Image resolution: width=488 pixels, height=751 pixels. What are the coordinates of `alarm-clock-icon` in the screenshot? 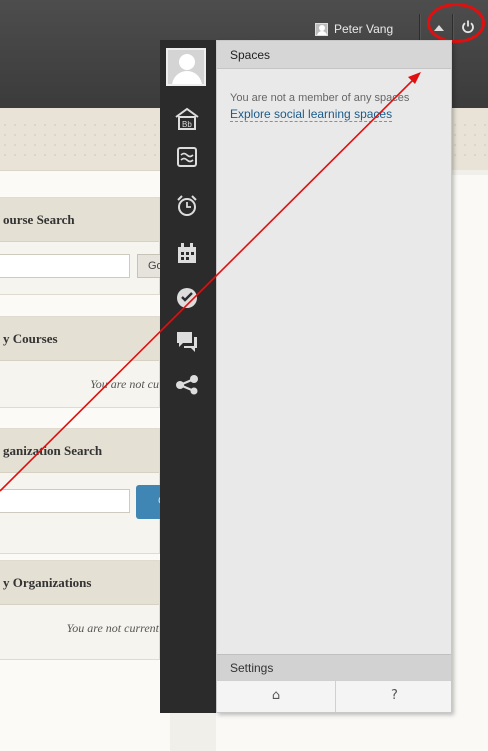 It's located at (187, 206).